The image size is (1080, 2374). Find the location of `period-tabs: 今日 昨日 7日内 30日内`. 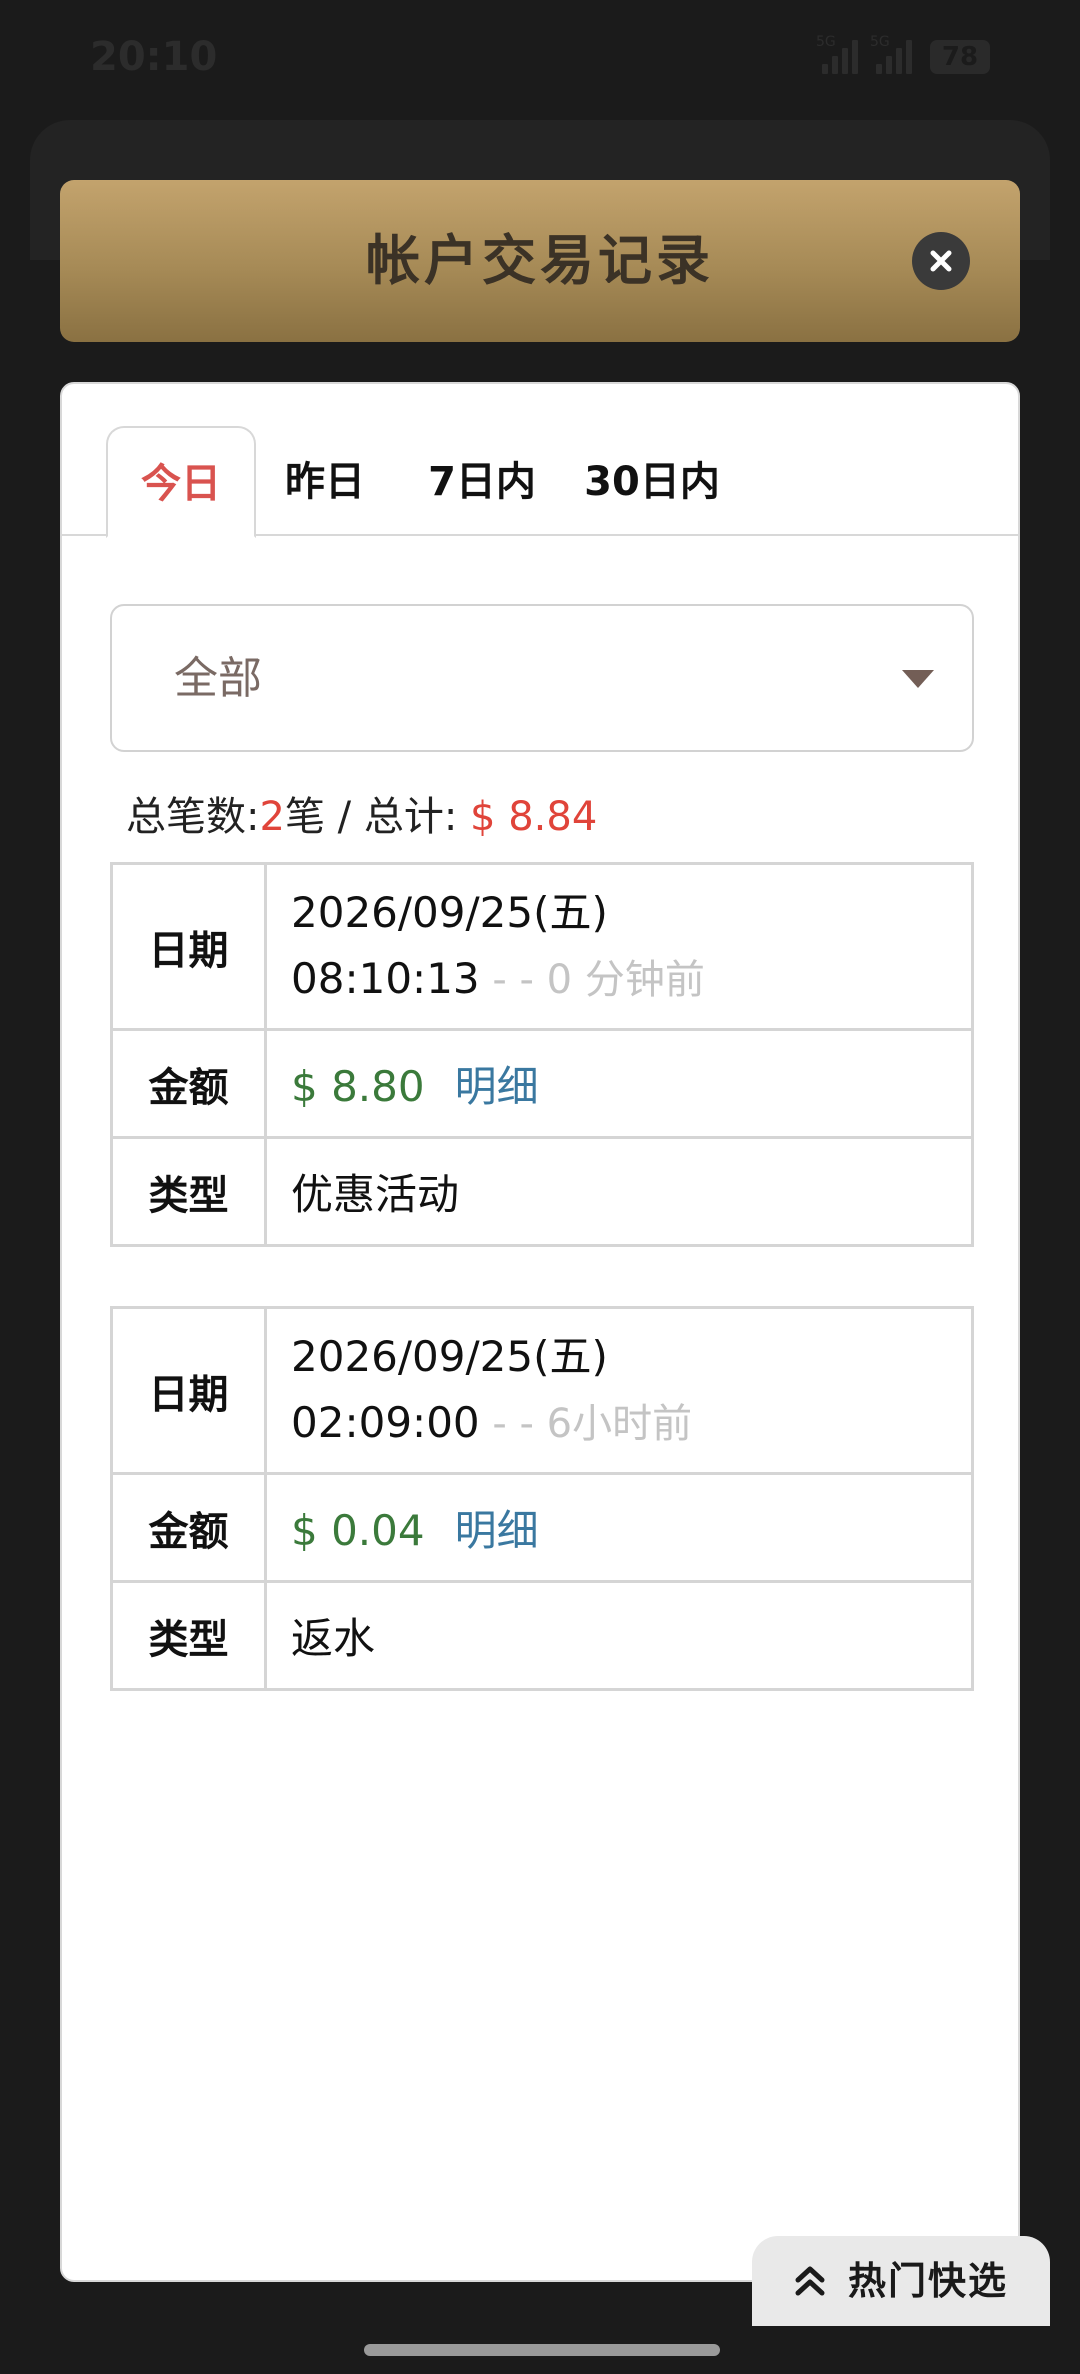

period-tabs: 今日 昨日 7日内 30日内 is located at coordinates (540, 461).